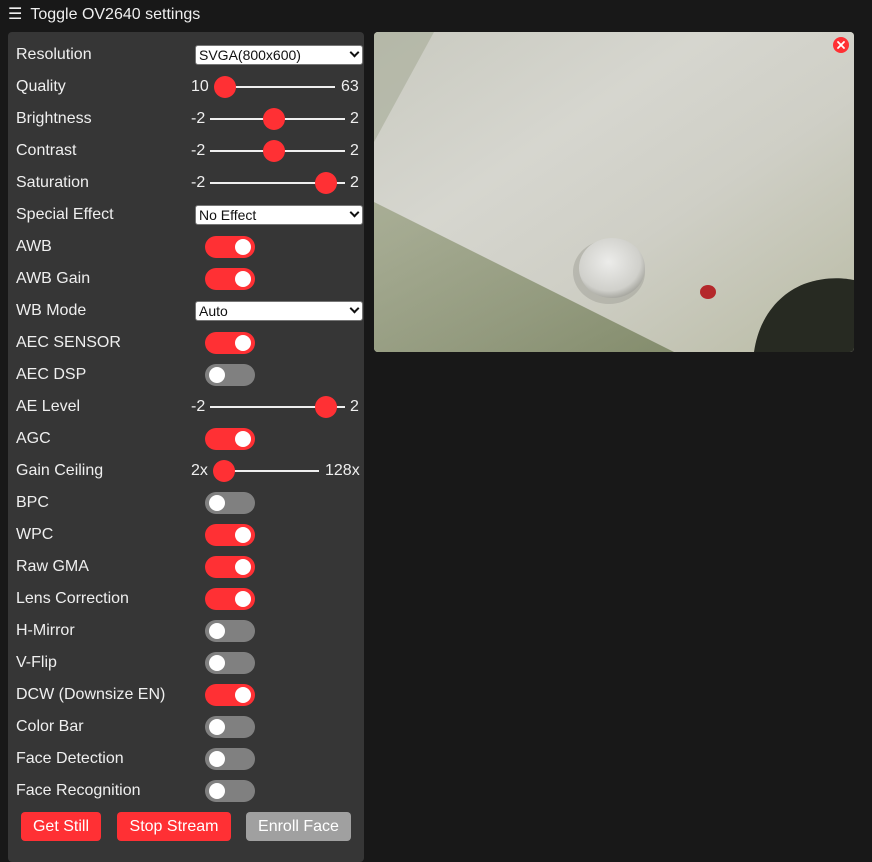  What do you see at coordinates (50, 726) in the screenshot?
I see `color-bar-label: Color Bar` at bounding box center [50, 726].